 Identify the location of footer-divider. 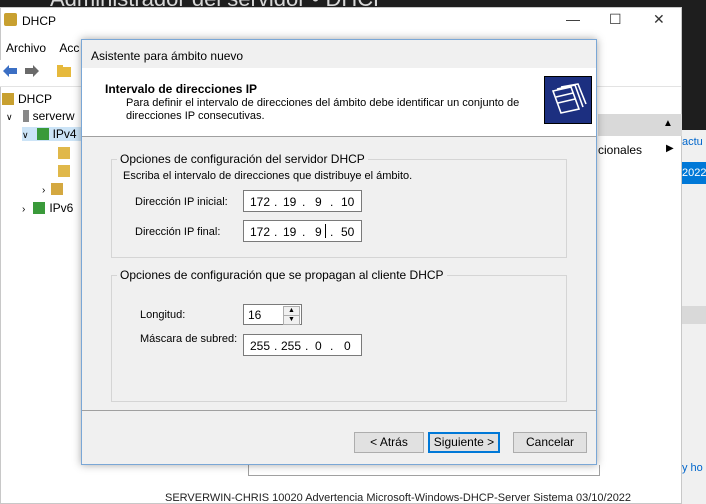
(339, 410).